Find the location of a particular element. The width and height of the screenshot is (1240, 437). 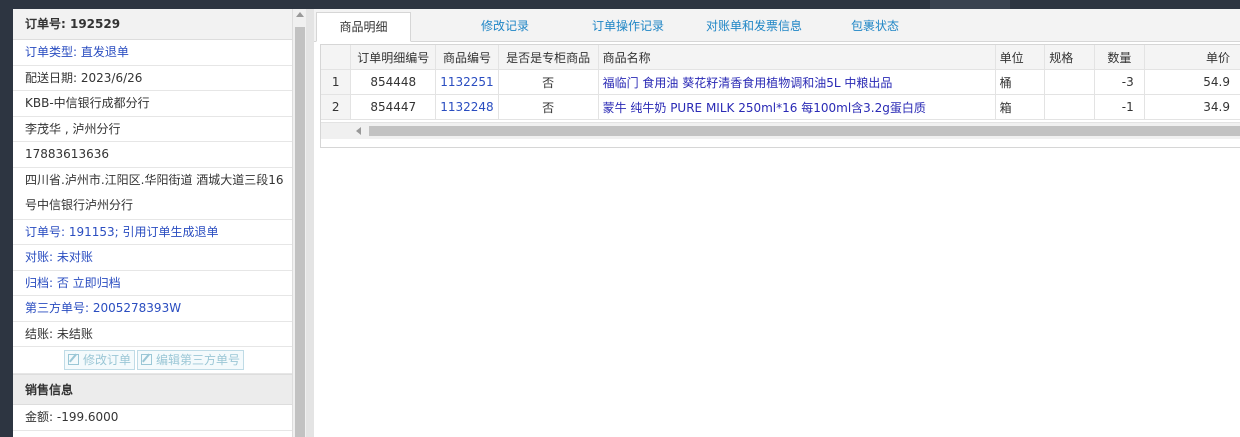

column-header-quantity: 数量 is located at coordinates (1119, 57).